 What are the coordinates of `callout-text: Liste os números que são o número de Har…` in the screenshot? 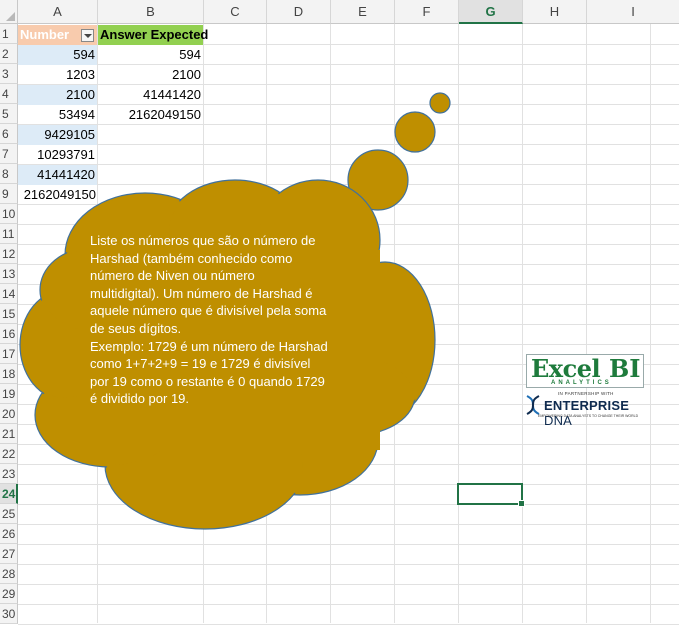 It's located at (220, 320).